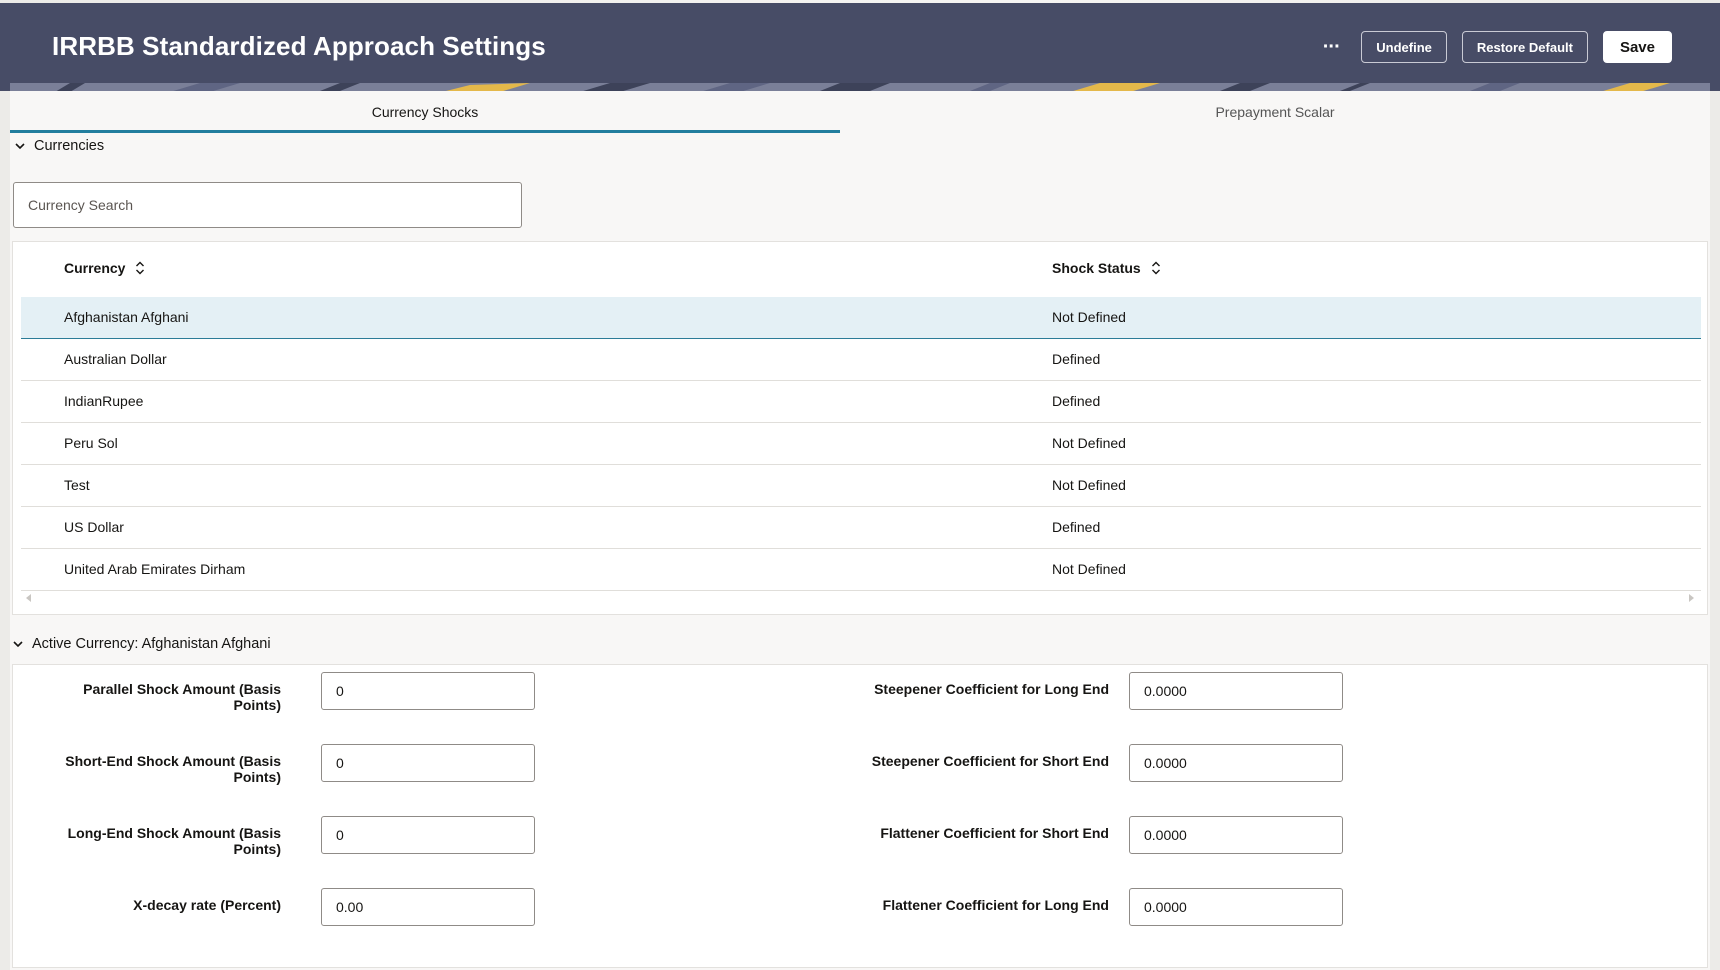 The height and width of the screenshot is (970, 1720). I want to click on parallel-shock-label: Parallel Shock Amount (Basis Points), so click(182, 697).